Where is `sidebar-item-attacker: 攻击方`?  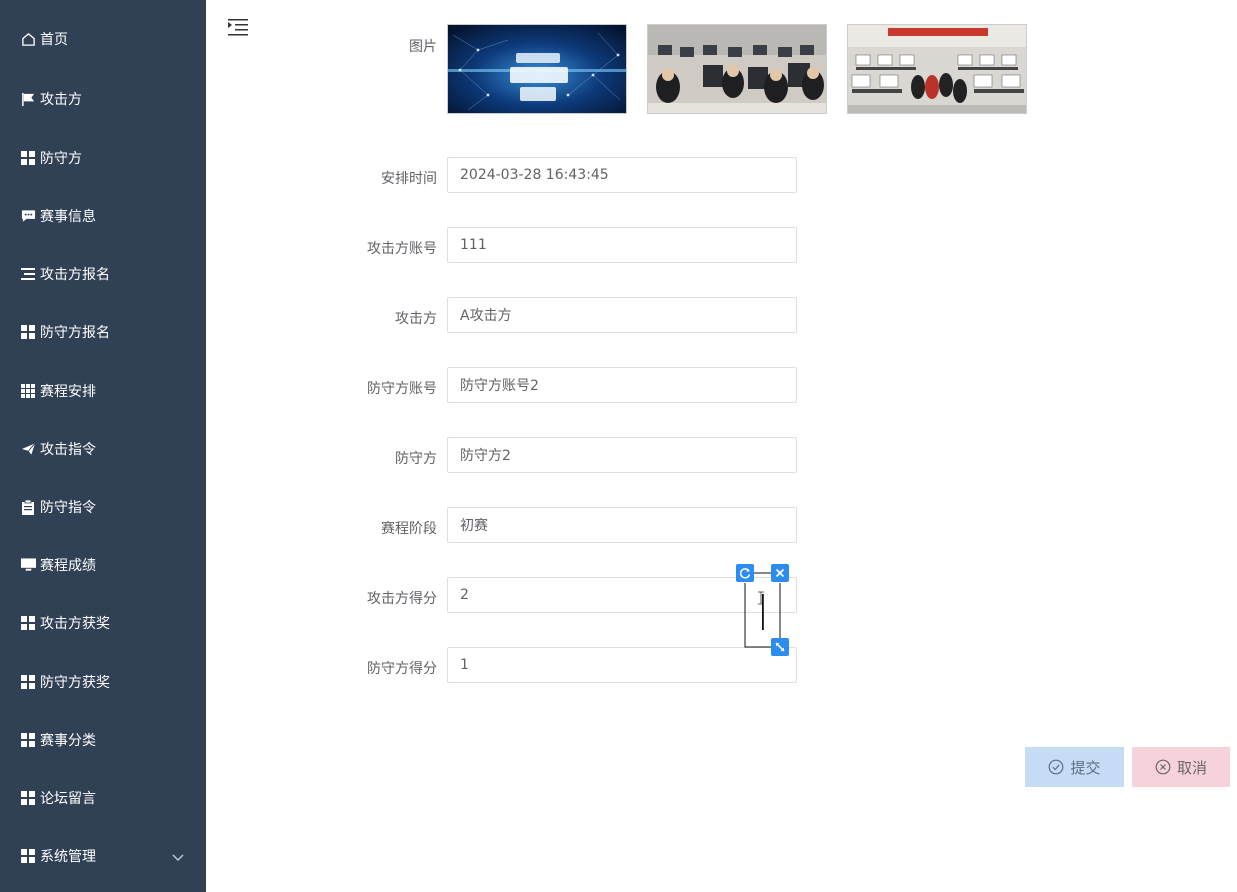 sidebar-item-attacker: 攻击方 is located at coordinates (103, 99).